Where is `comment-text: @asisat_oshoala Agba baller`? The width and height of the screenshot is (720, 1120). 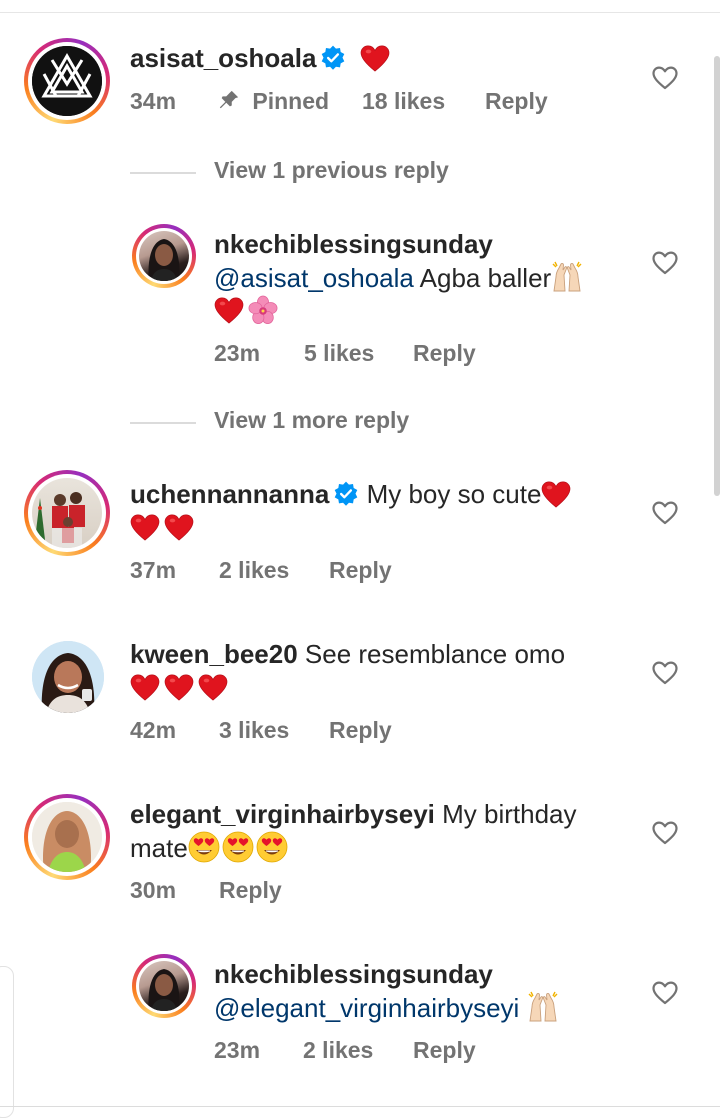 comment-text: @asisat_oshoala Agba baller is located at coordinates (398, 277).